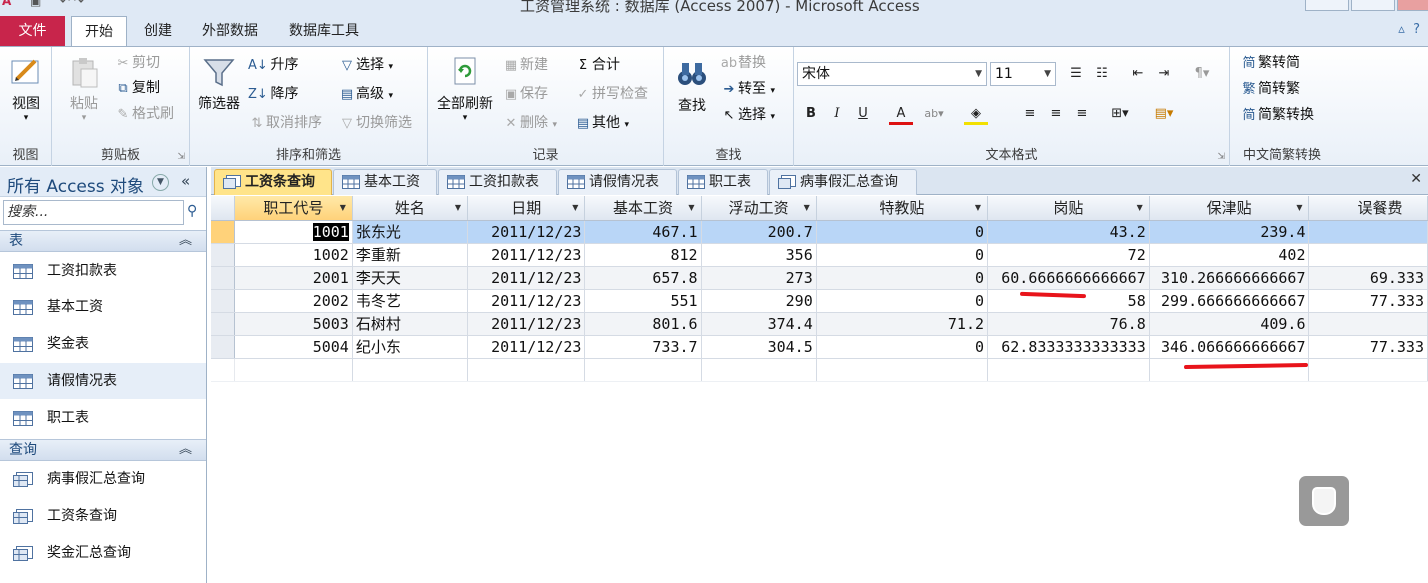 This screenshot has height=583, width=1428. What do you see at coordinates (934, 114) in the screenshot?
I see `highlight-icon: ab▾` at bounding box center [934, 114].